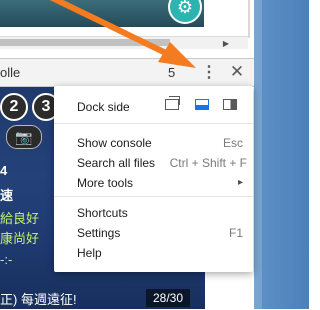 Image resolution: width=320 pixels, height=310 pixels. I want to click on menu-item-show-console: Show console Esc, so click(153, 143).